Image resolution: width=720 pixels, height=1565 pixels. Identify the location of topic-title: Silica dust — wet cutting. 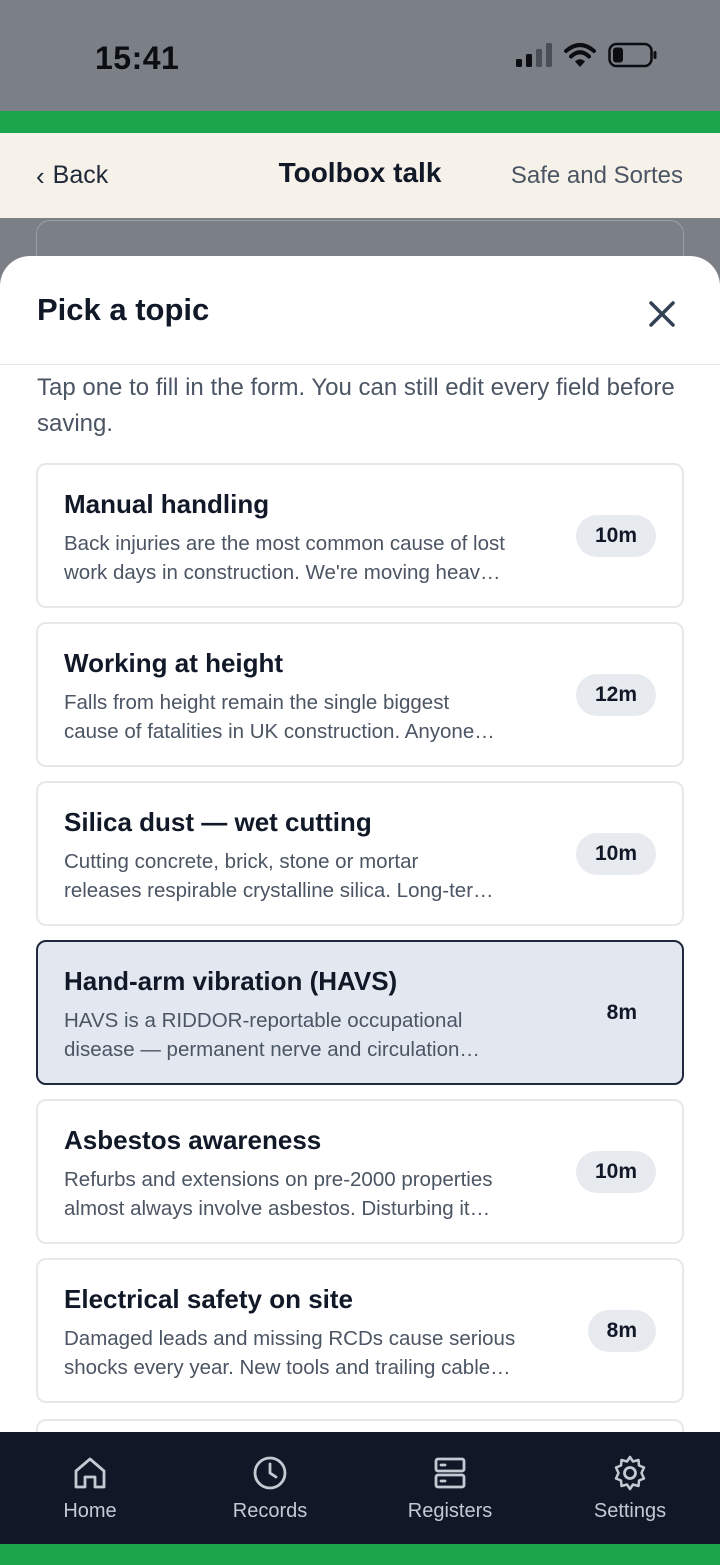
(218, 822).